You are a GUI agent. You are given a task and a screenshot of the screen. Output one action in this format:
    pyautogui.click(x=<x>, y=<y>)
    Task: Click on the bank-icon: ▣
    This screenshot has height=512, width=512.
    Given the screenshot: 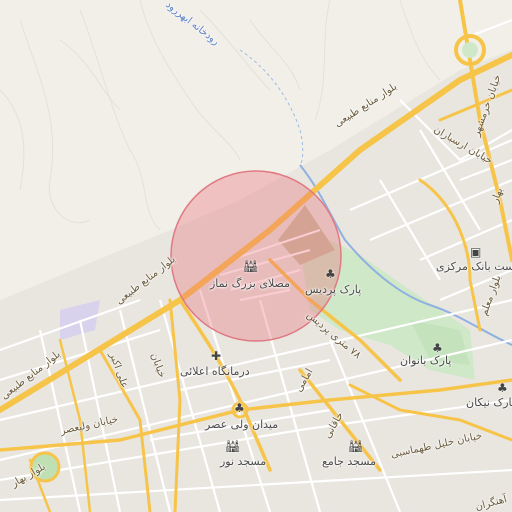 What is the action you would take?
    pyautogui.click(x=475, y=252)
    